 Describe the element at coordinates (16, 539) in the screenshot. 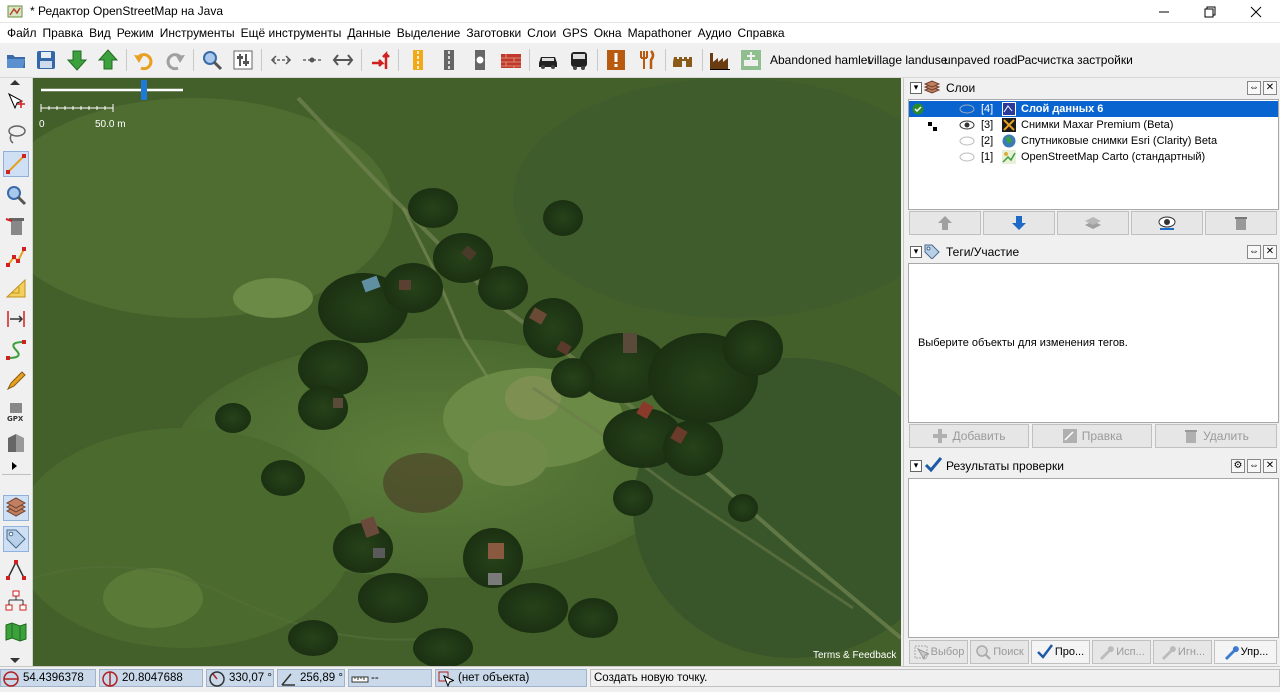

I see `tags-toggle-icon` at that location.